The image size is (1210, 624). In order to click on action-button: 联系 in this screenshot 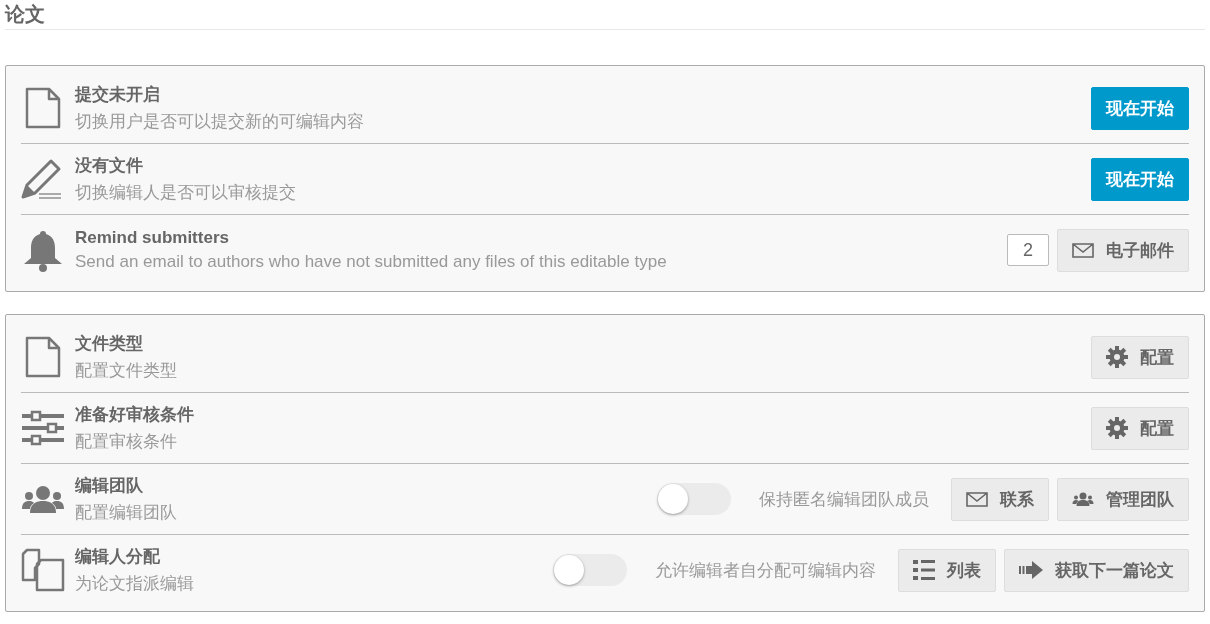, I will do `click(1000, 499)`.